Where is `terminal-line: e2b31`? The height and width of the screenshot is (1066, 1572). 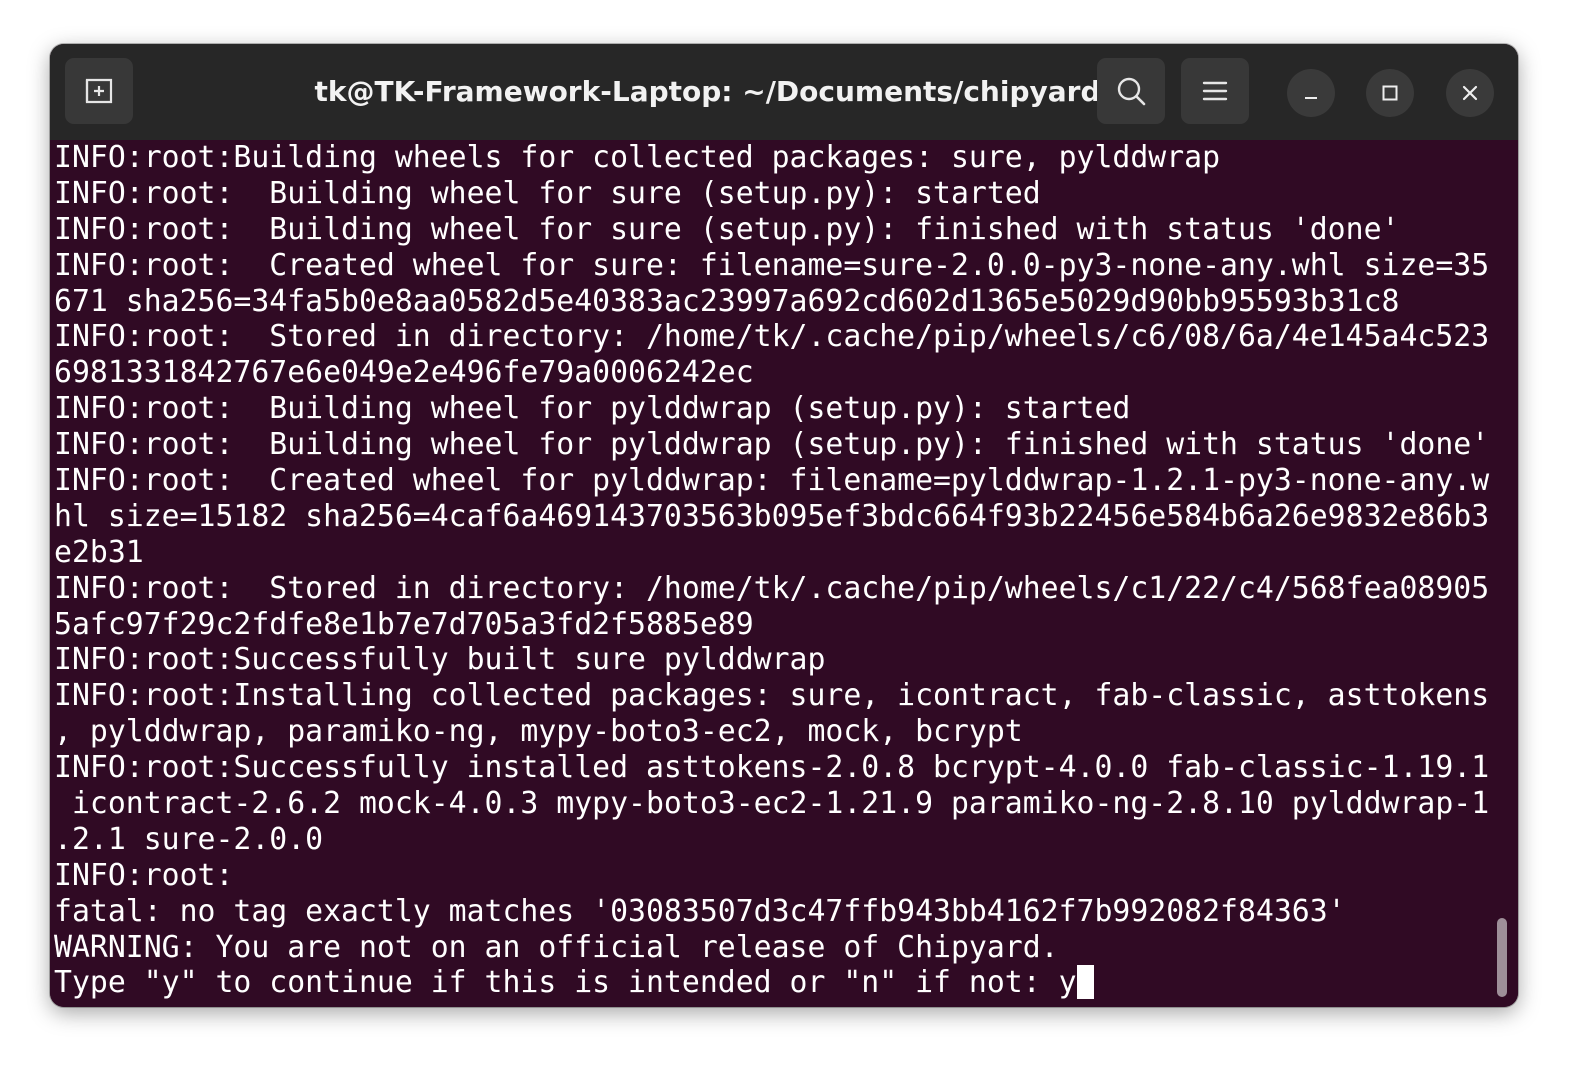 terminal-line: e2b31 is located at coordinates (99, 552).